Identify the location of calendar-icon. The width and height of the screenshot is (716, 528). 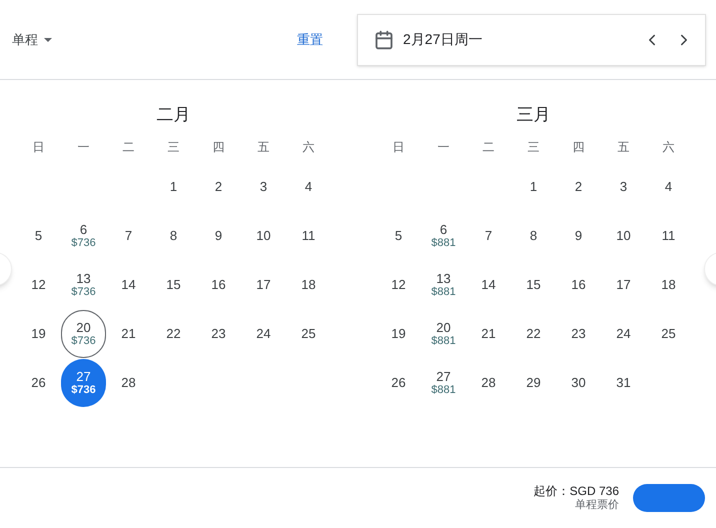
(384, 40).